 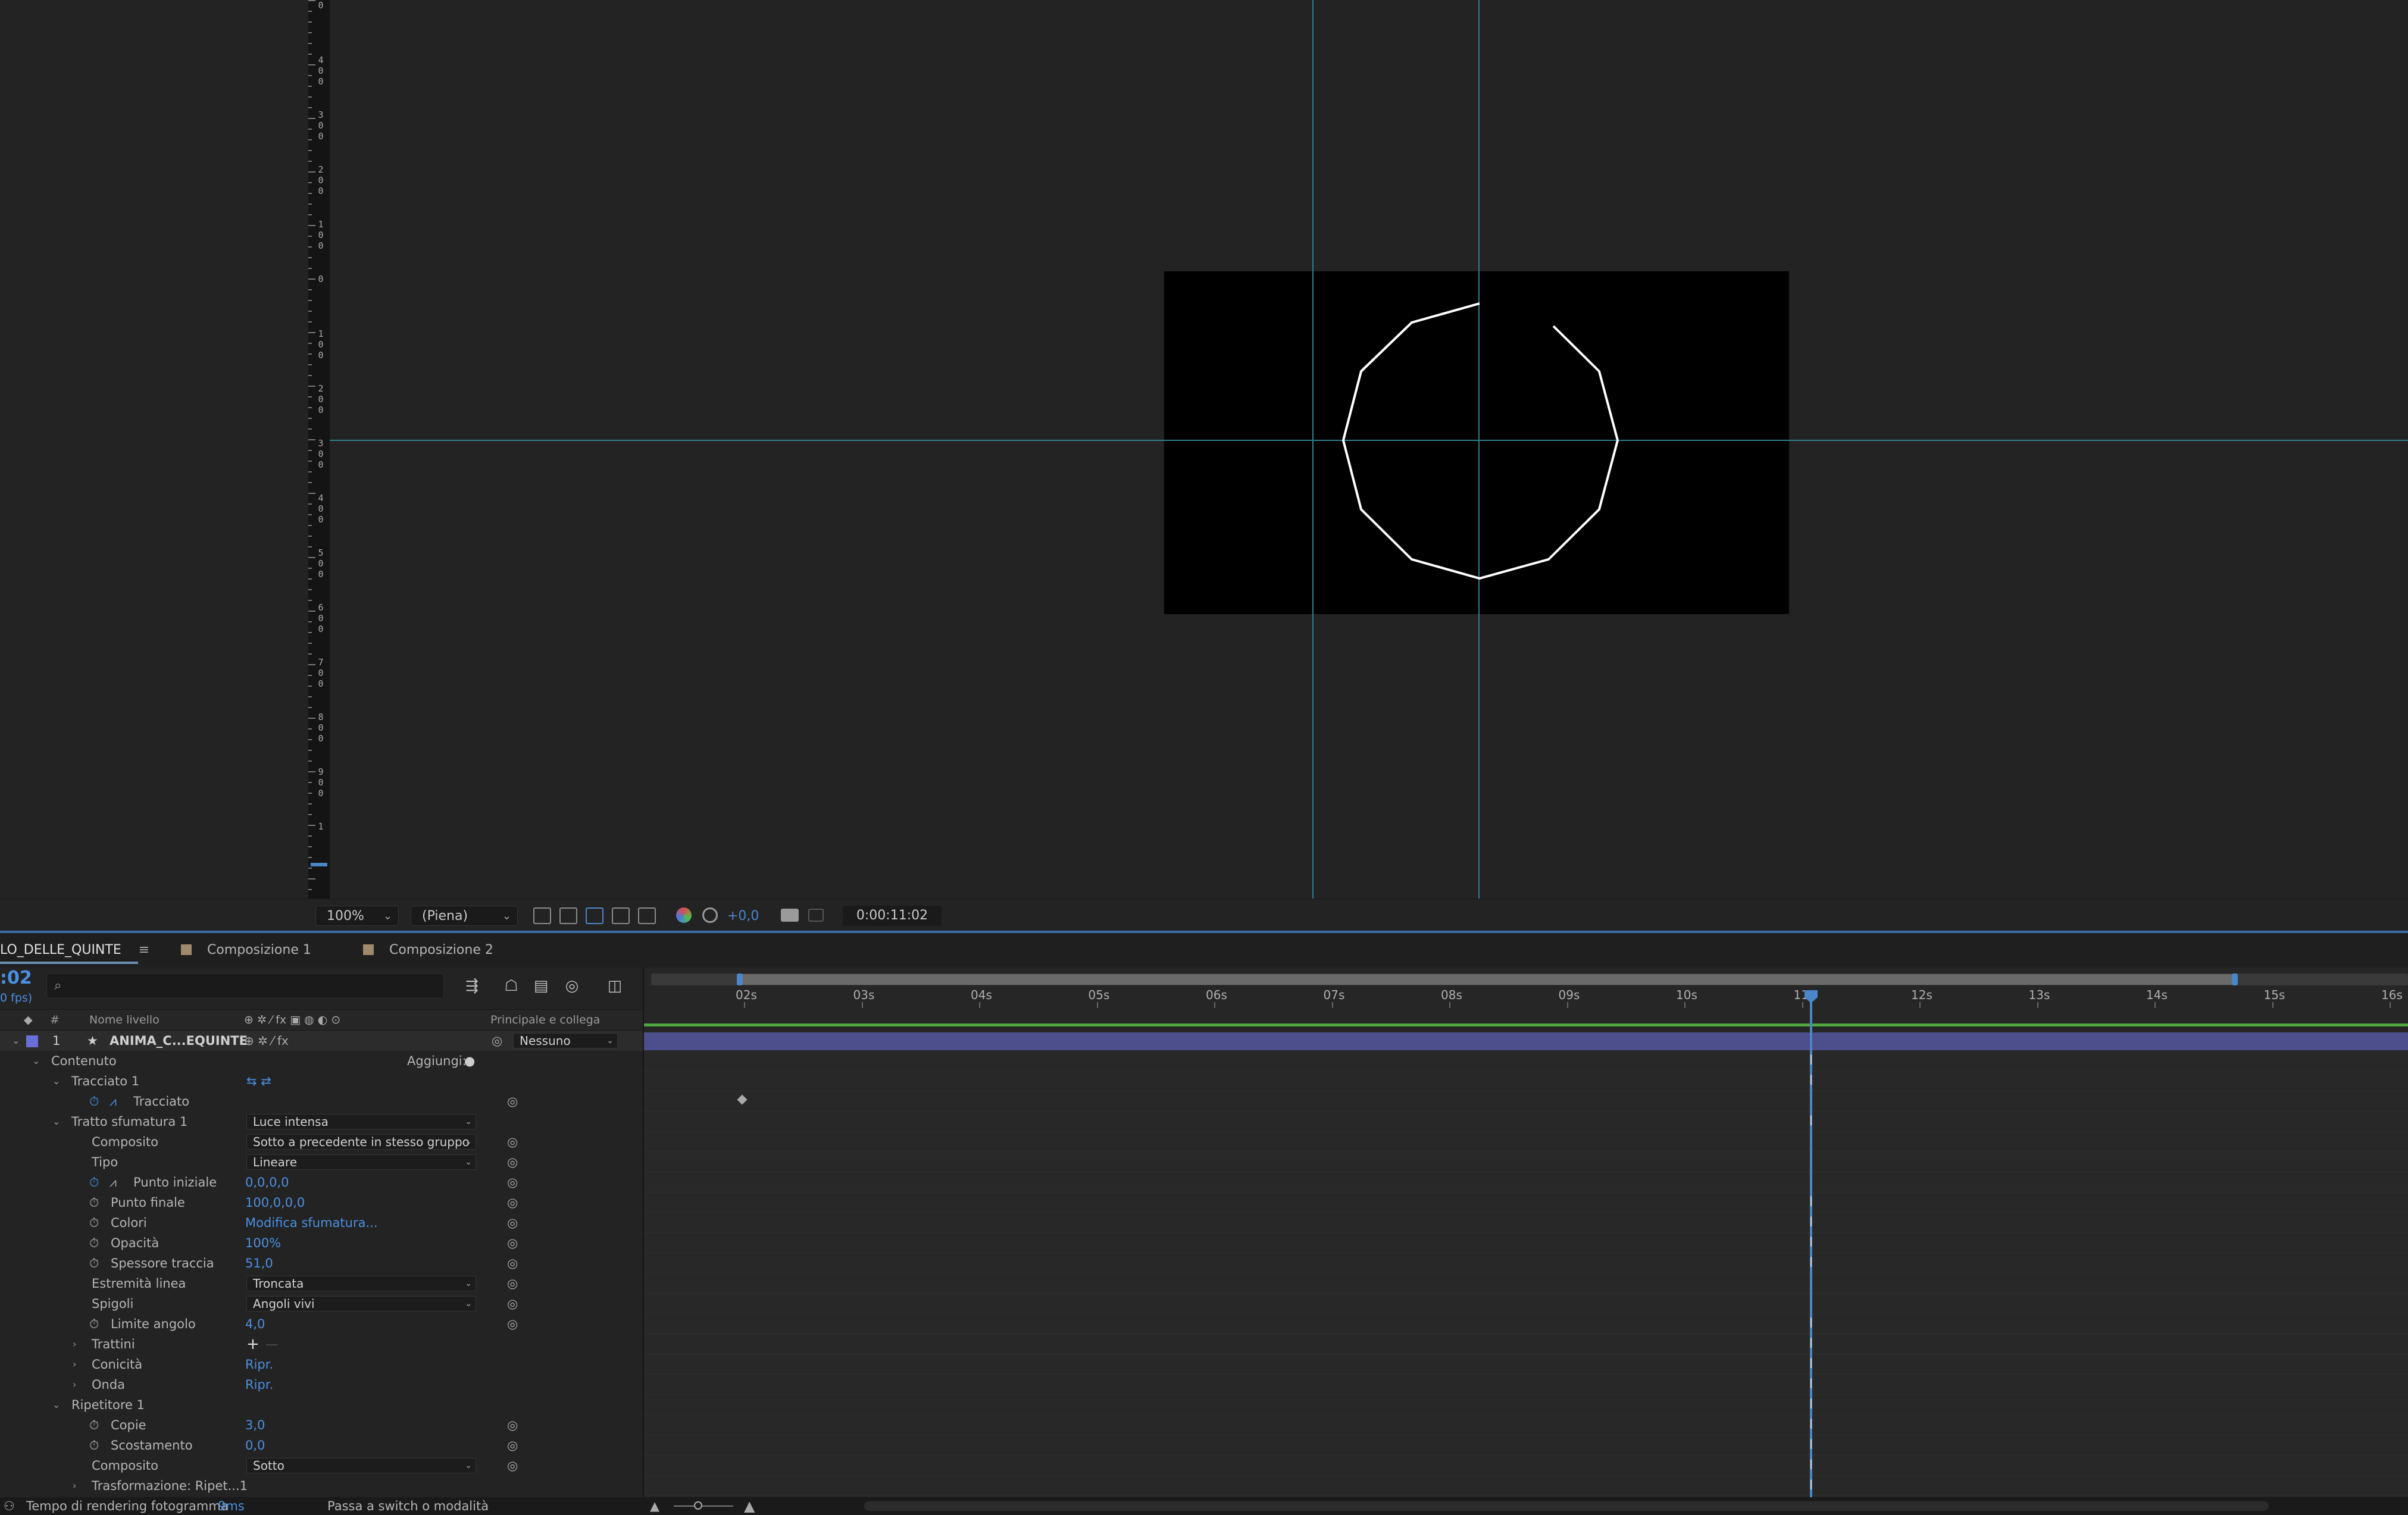 What do you see at coordinates (684, 915) in the screenshot?
I see `channel-icon` at bounding box center [684, 915].